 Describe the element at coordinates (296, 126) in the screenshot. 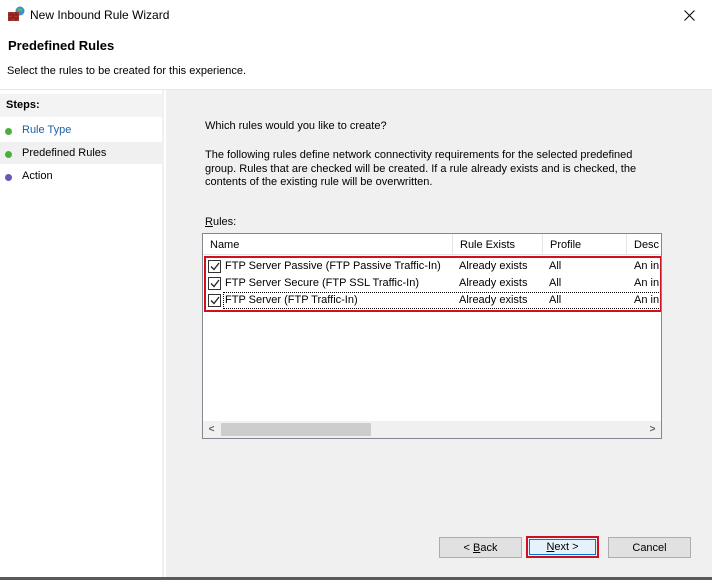

I see `question-text: Which rules would you like to create?` at that location.